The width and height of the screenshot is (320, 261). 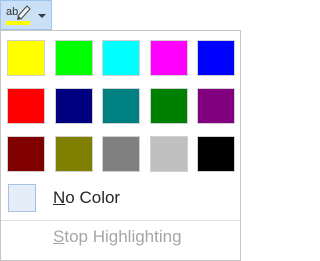 I want to click on color-swatch-teal, so click(x=121, y=106).